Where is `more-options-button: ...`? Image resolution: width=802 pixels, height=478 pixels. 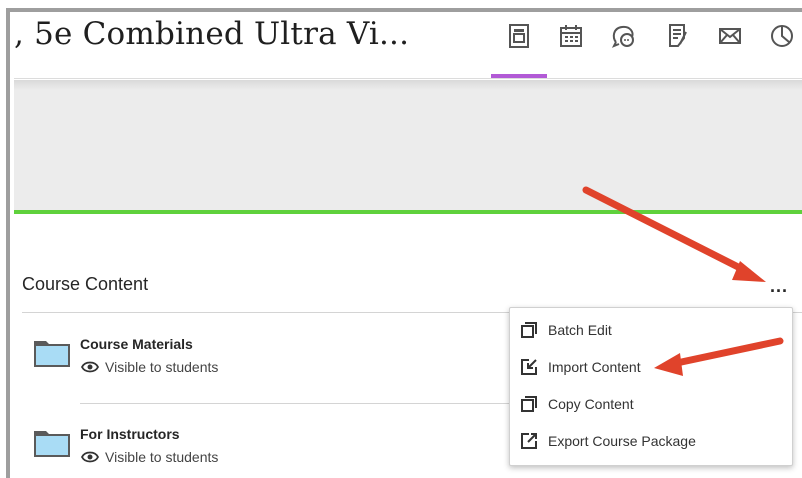
more-options-button: ... is located at coordinates (779, 286).